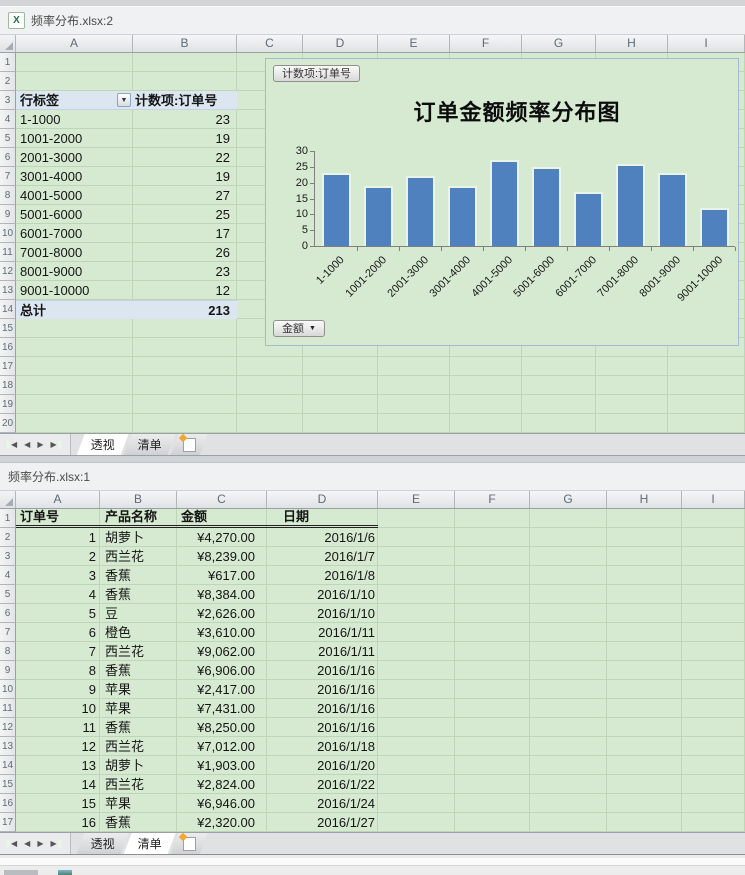  Describe the element at coordinates (8, 290) in the screenshot. I see `row-header-13: 13` at that location.